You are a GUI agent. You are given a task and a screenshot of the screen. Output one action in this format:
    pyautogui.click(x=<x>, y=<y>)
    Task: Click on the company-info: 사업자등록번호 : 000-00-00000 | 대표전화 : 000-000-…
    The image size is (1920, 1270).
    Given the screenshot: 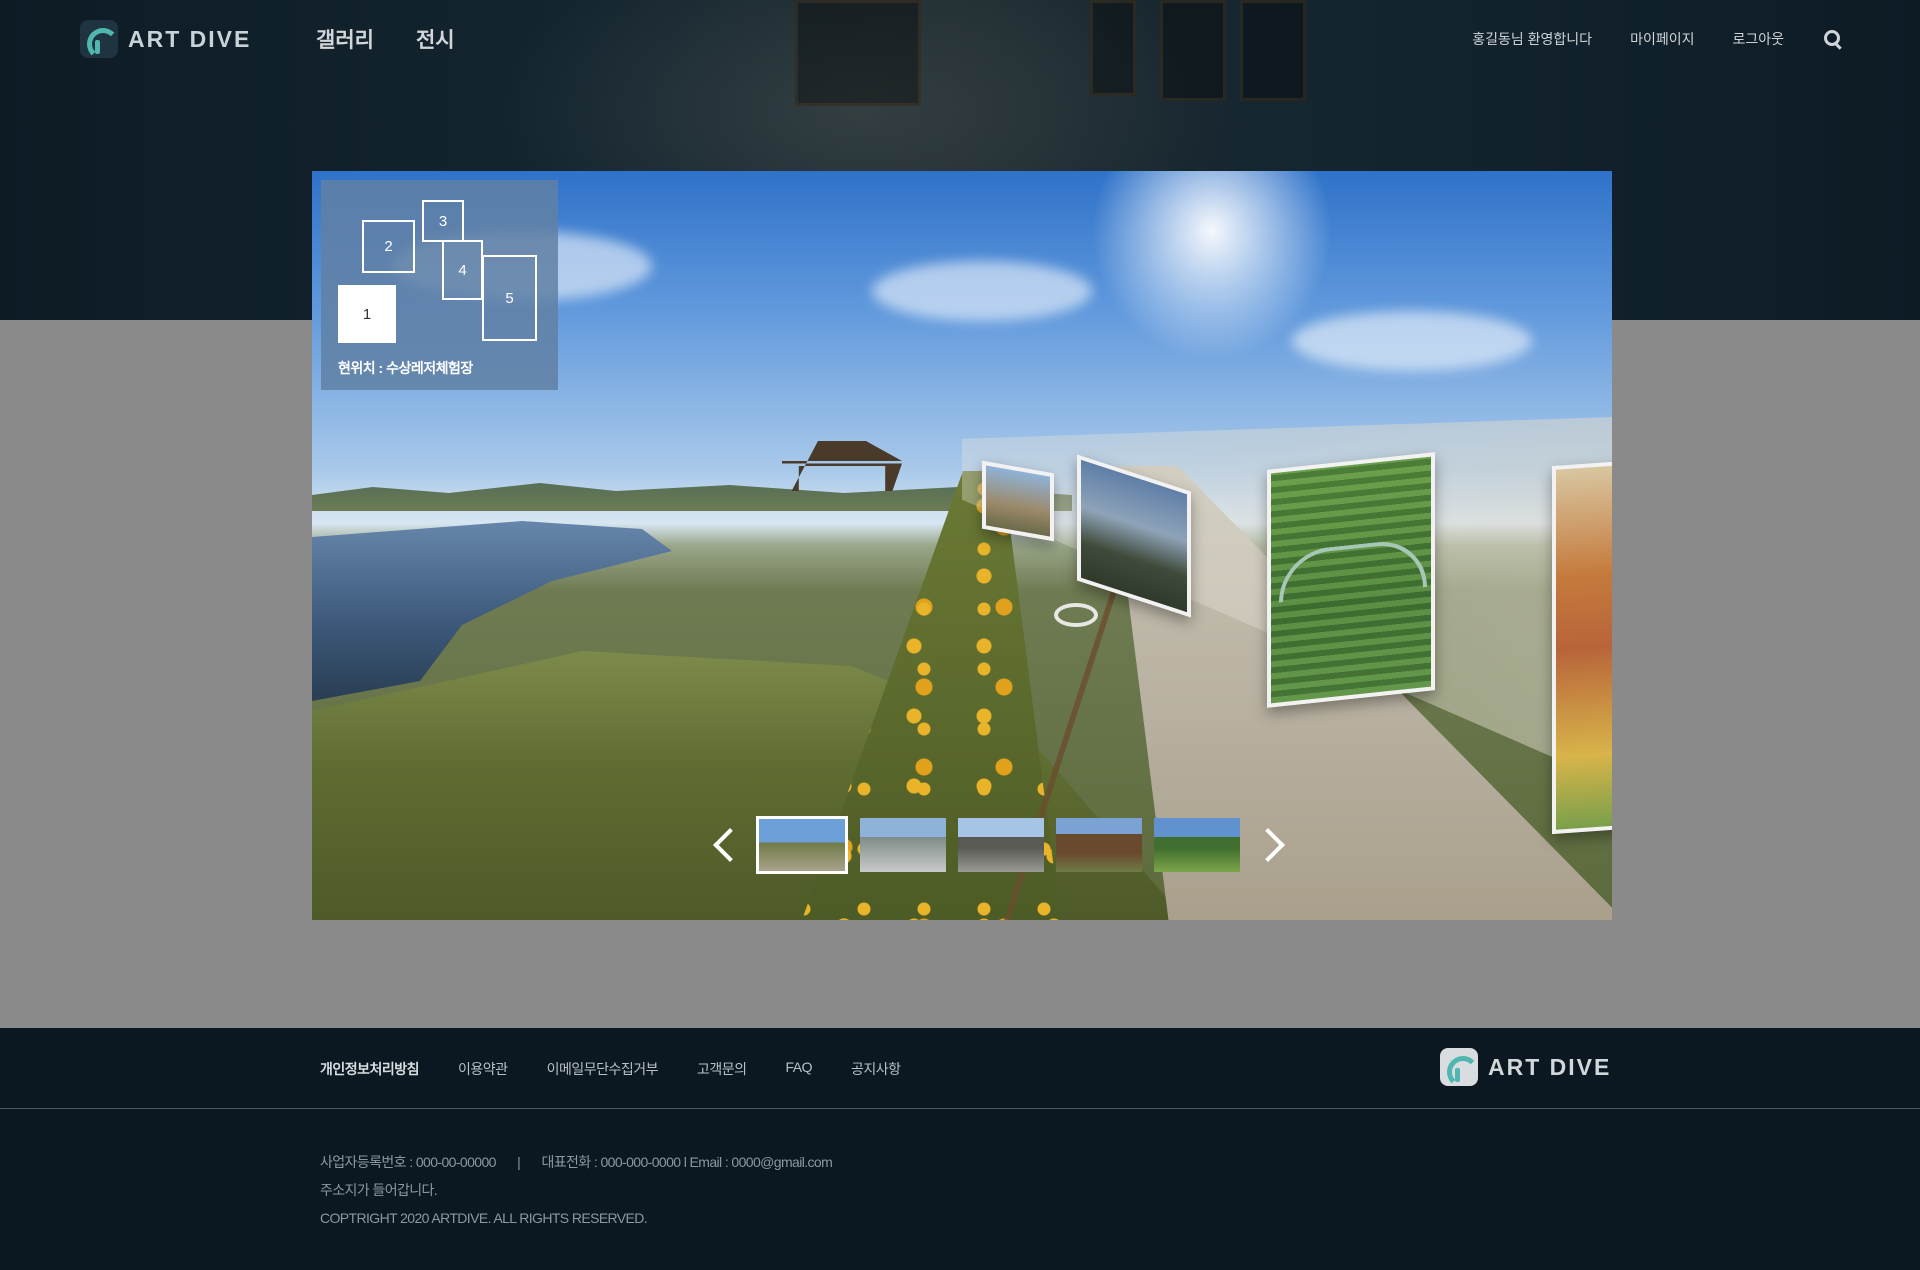 What is the action you would take?
    pyautogui.click(x=576, y=1190)
    